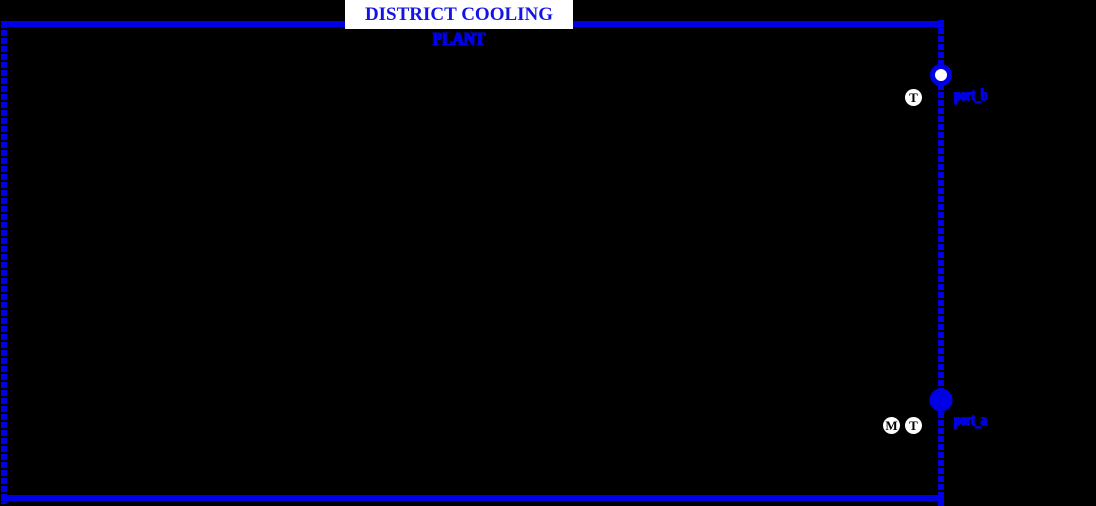 The image size is (1096, 506). What do you see at coordinates (913, 425) in the screenshot?
I see `temperature-sensor-bottom-icon: T` at bounding box center [913, 425].